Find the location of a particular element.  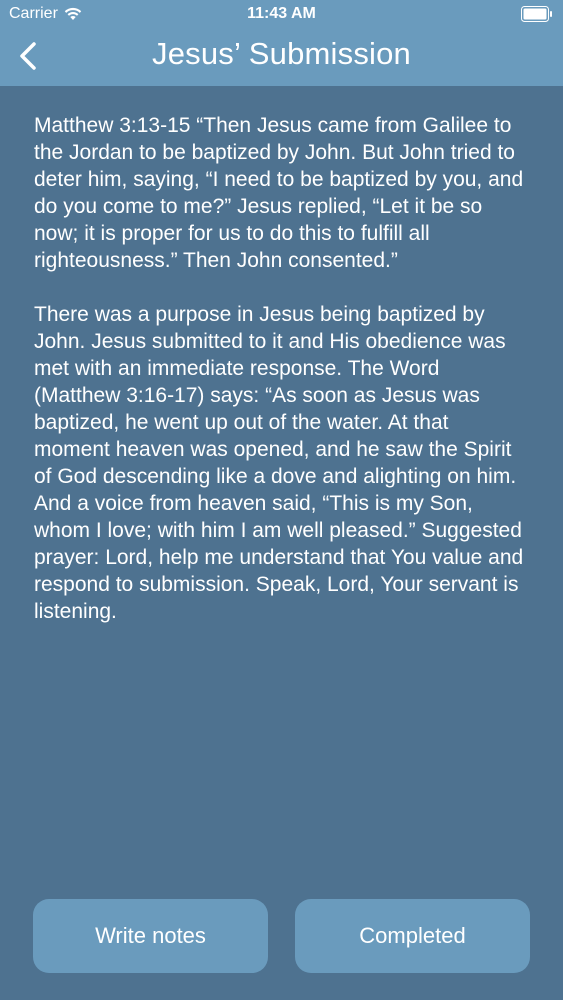

write-notes-button: Write notes is located at coordinates (150, 936).